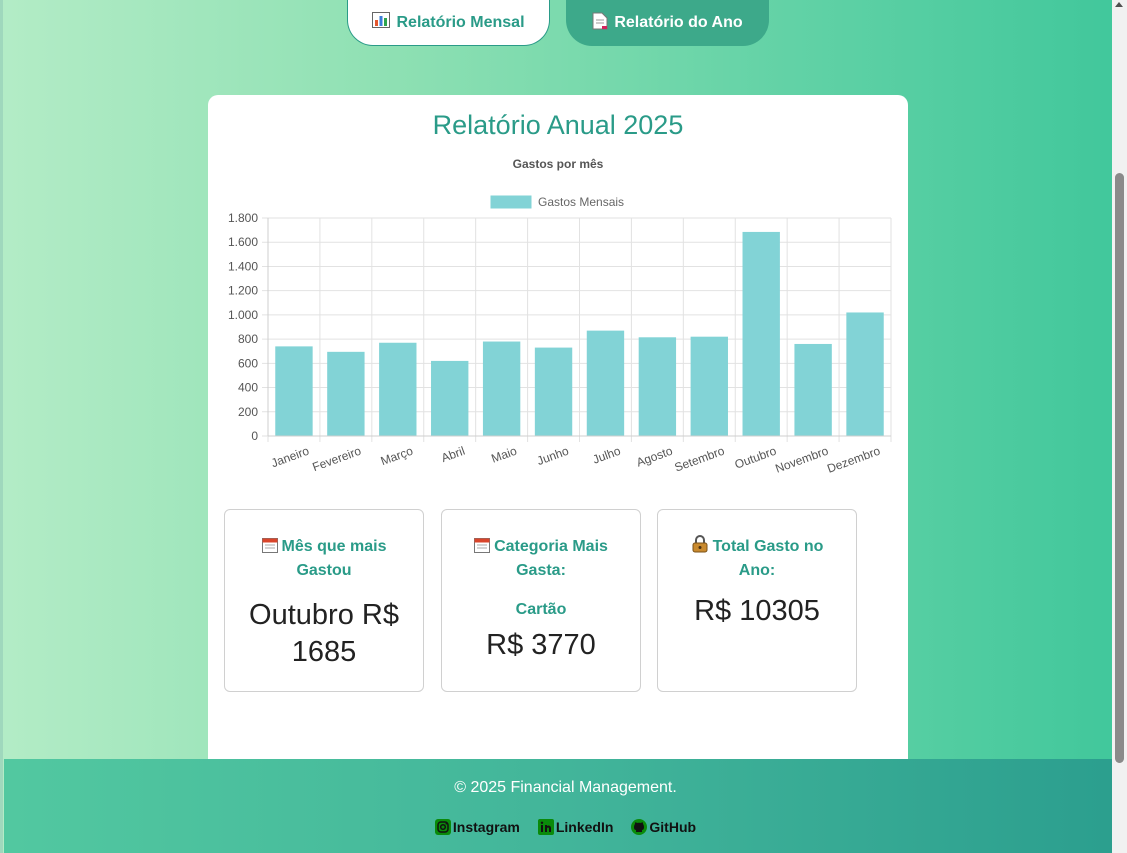  I want to click on bar-abril, so click(450, 398).